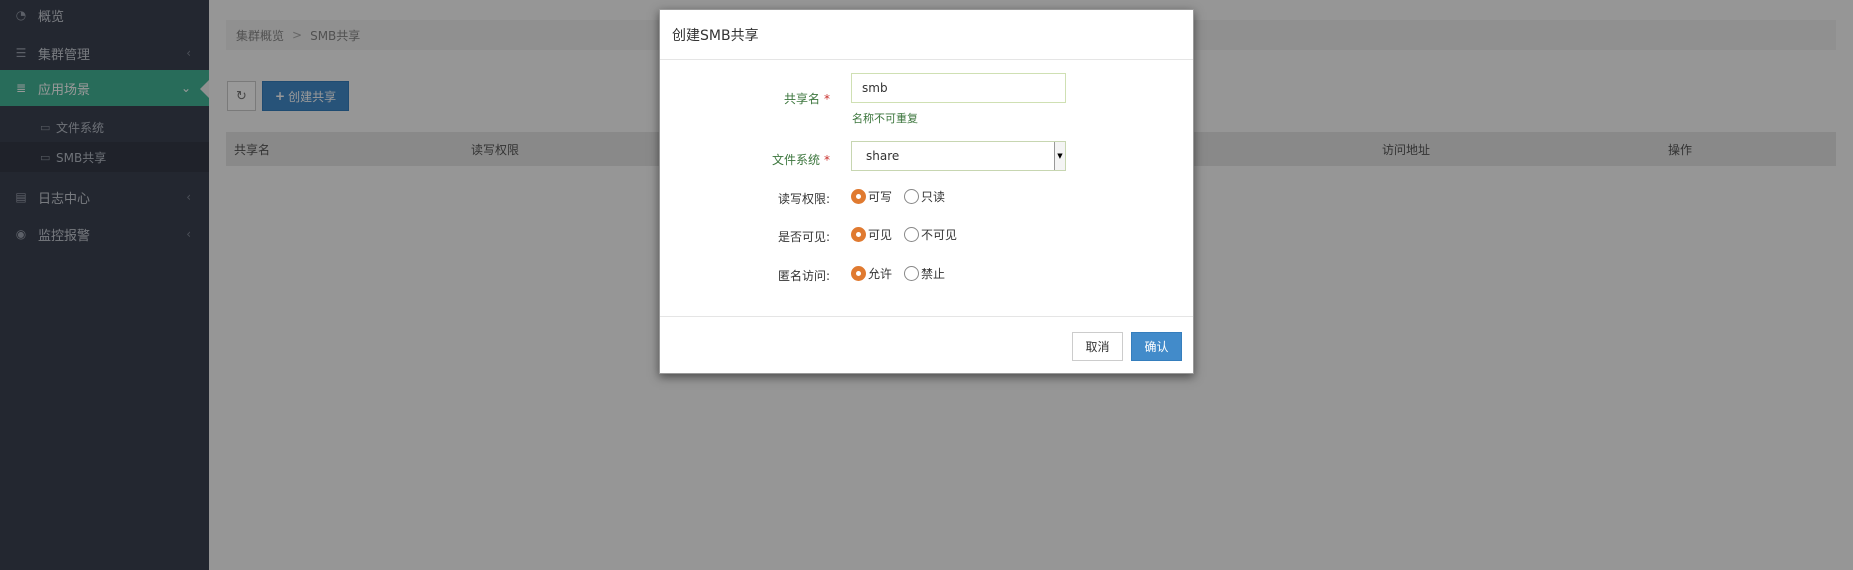  I want to click on anonymous-access-label: 匿名访问:, so click(803, 276).